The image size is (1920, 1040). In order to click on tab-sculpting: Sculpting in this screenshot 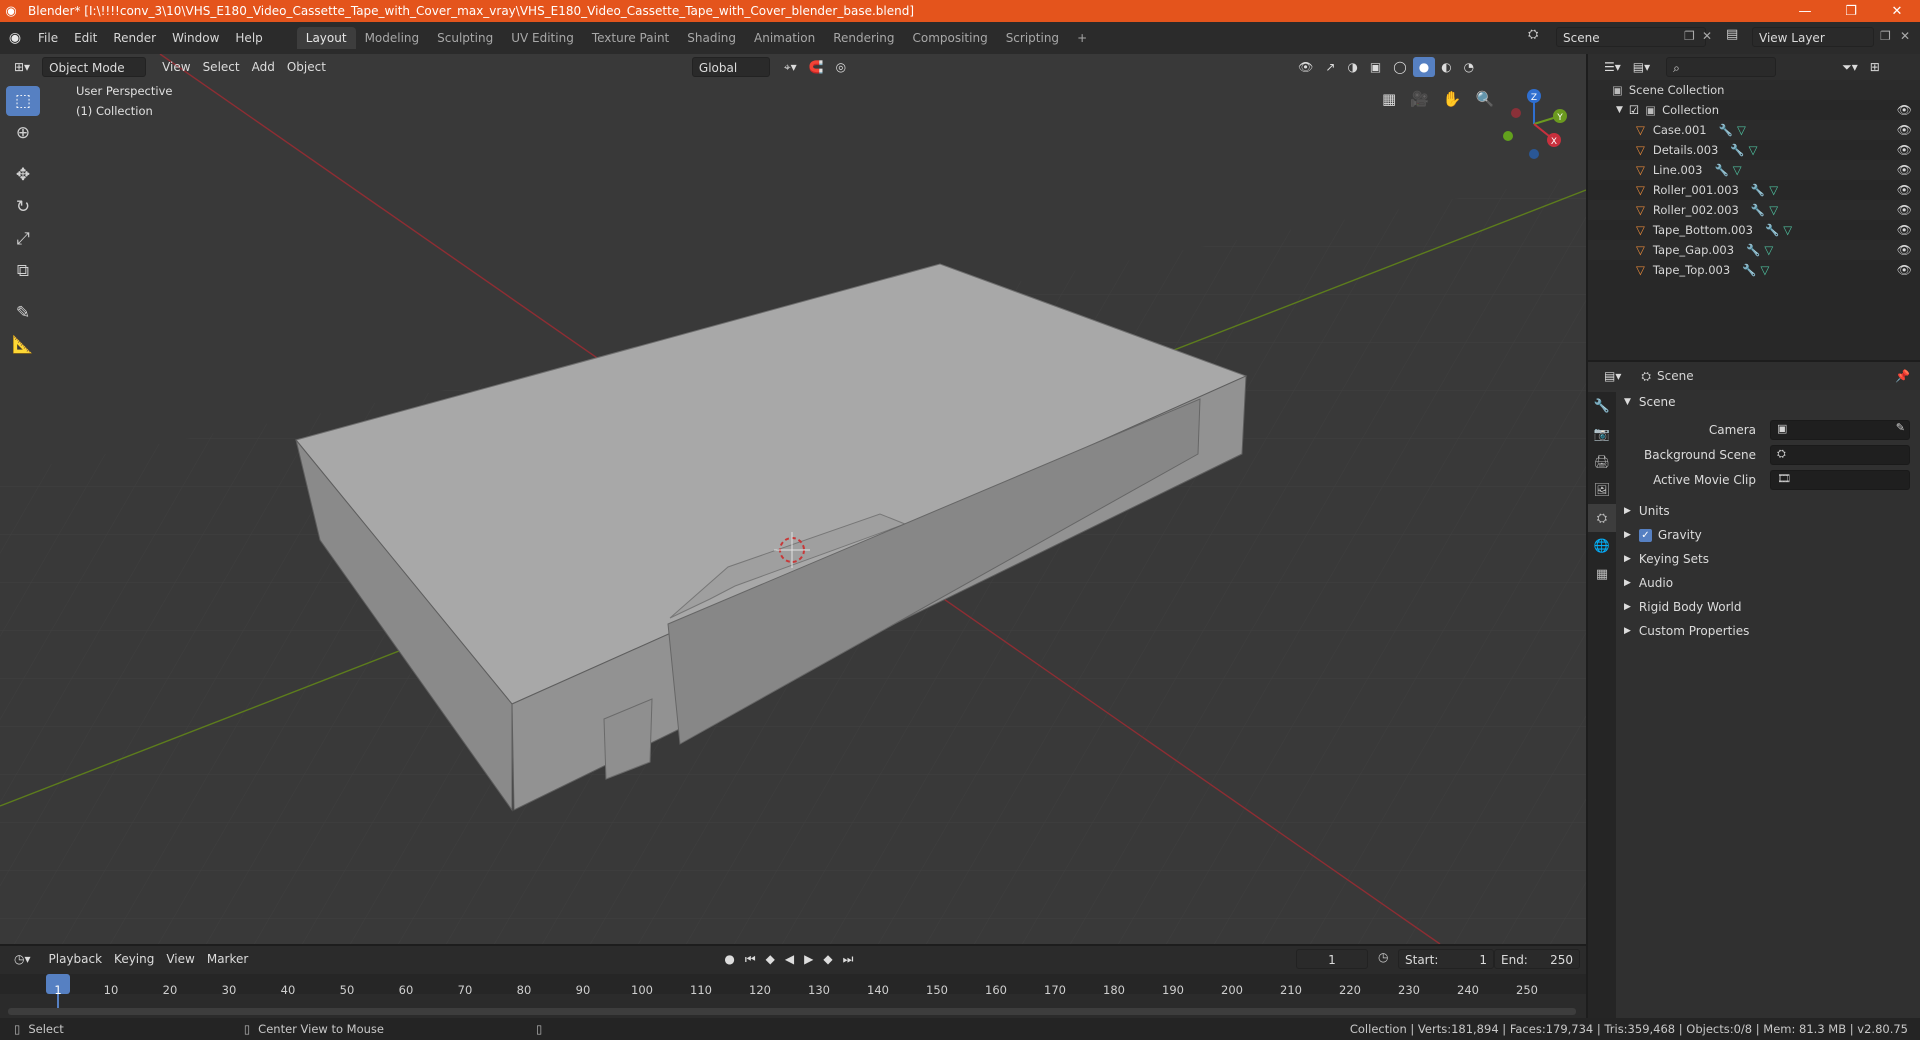, I will do `click(465, 38)`.